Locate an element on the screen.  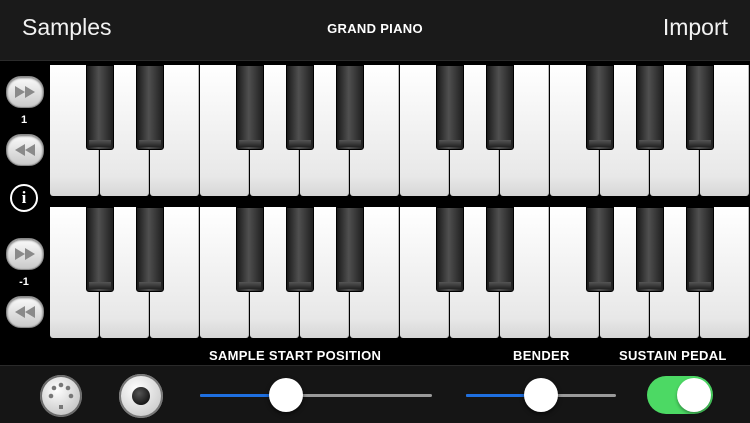
sample-start-label: SAMPLE START POSITION is located at coordinates (295, 355).